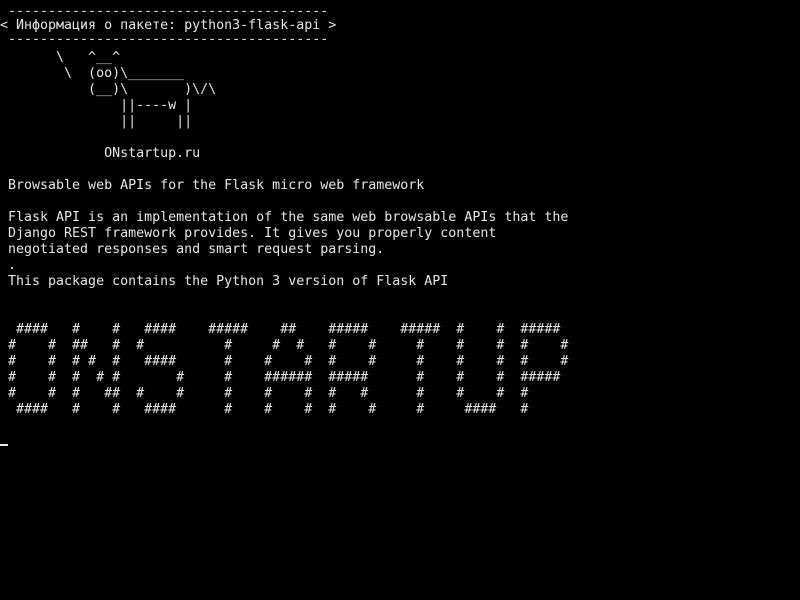 Image resolution: width=800 pixels, height=600 pixels. What do you see at coordinates (108, 89) in the screenshot?
I see `cow-art-line: (__)\ )\/\` at bounding box center [108, 89].